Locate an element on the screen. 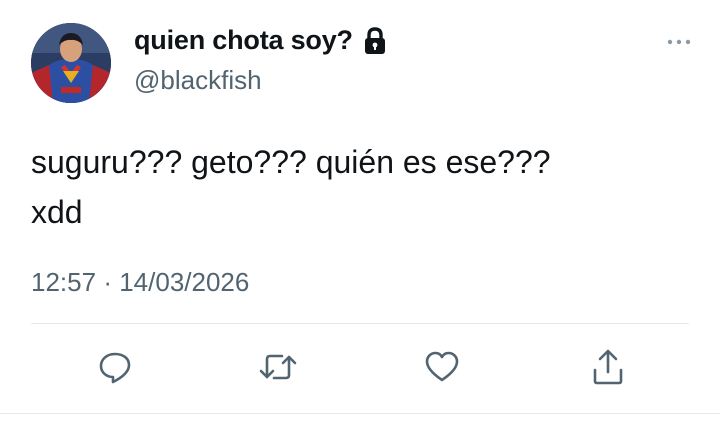  display-name-row: quien chota soy? is located at coordinates (260, 40).